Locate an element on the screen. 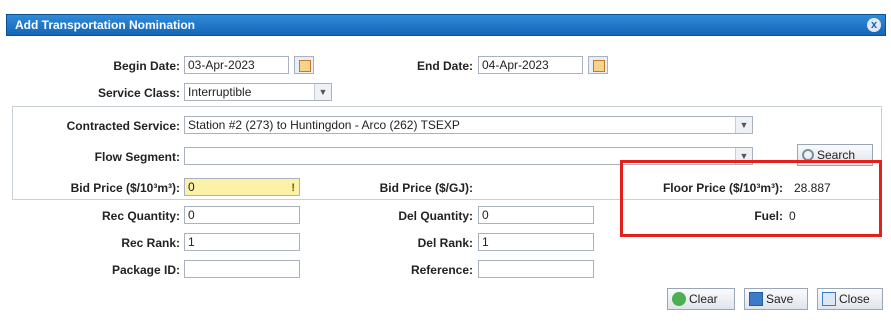 The image size is (891, 321). flow-segment-label: Flow Segment: is located at coordinates (137, 157).